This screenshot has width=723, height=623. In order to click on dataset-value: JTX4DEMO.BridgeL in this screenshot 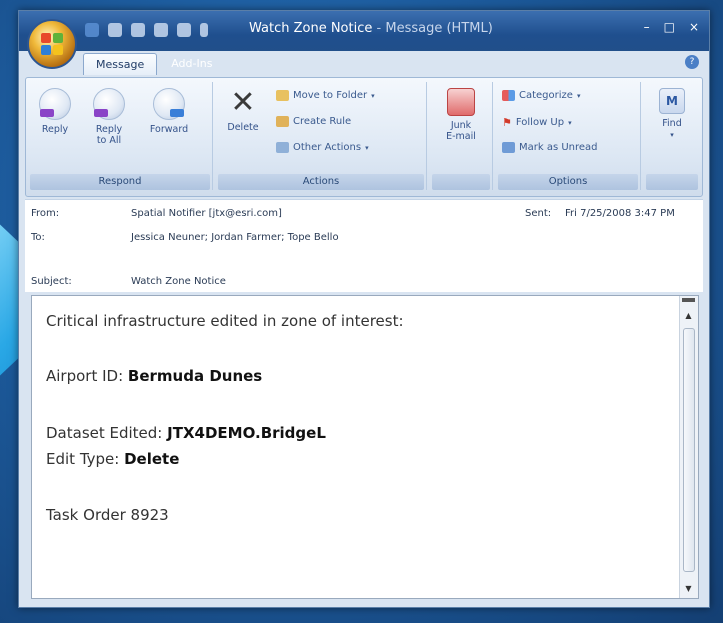, I will do `click(246, 433)`.